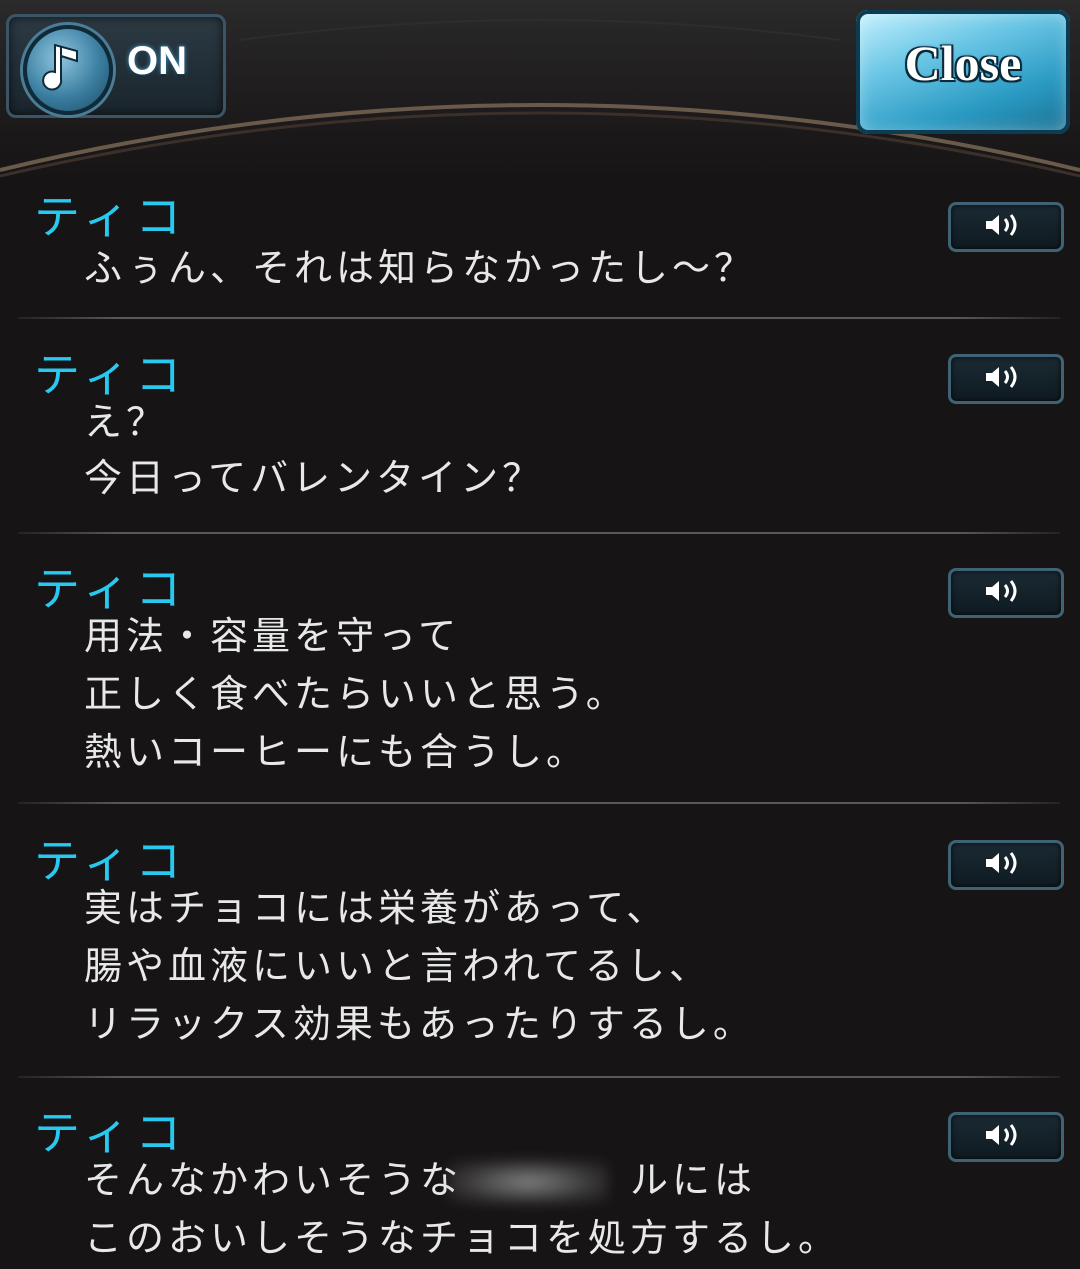 The image size is (1080, 1269). Describe the element at coordinates (314, 478) in the screenshot. I see `dialogue-line: 今日ってバレンタイン？` at that location.